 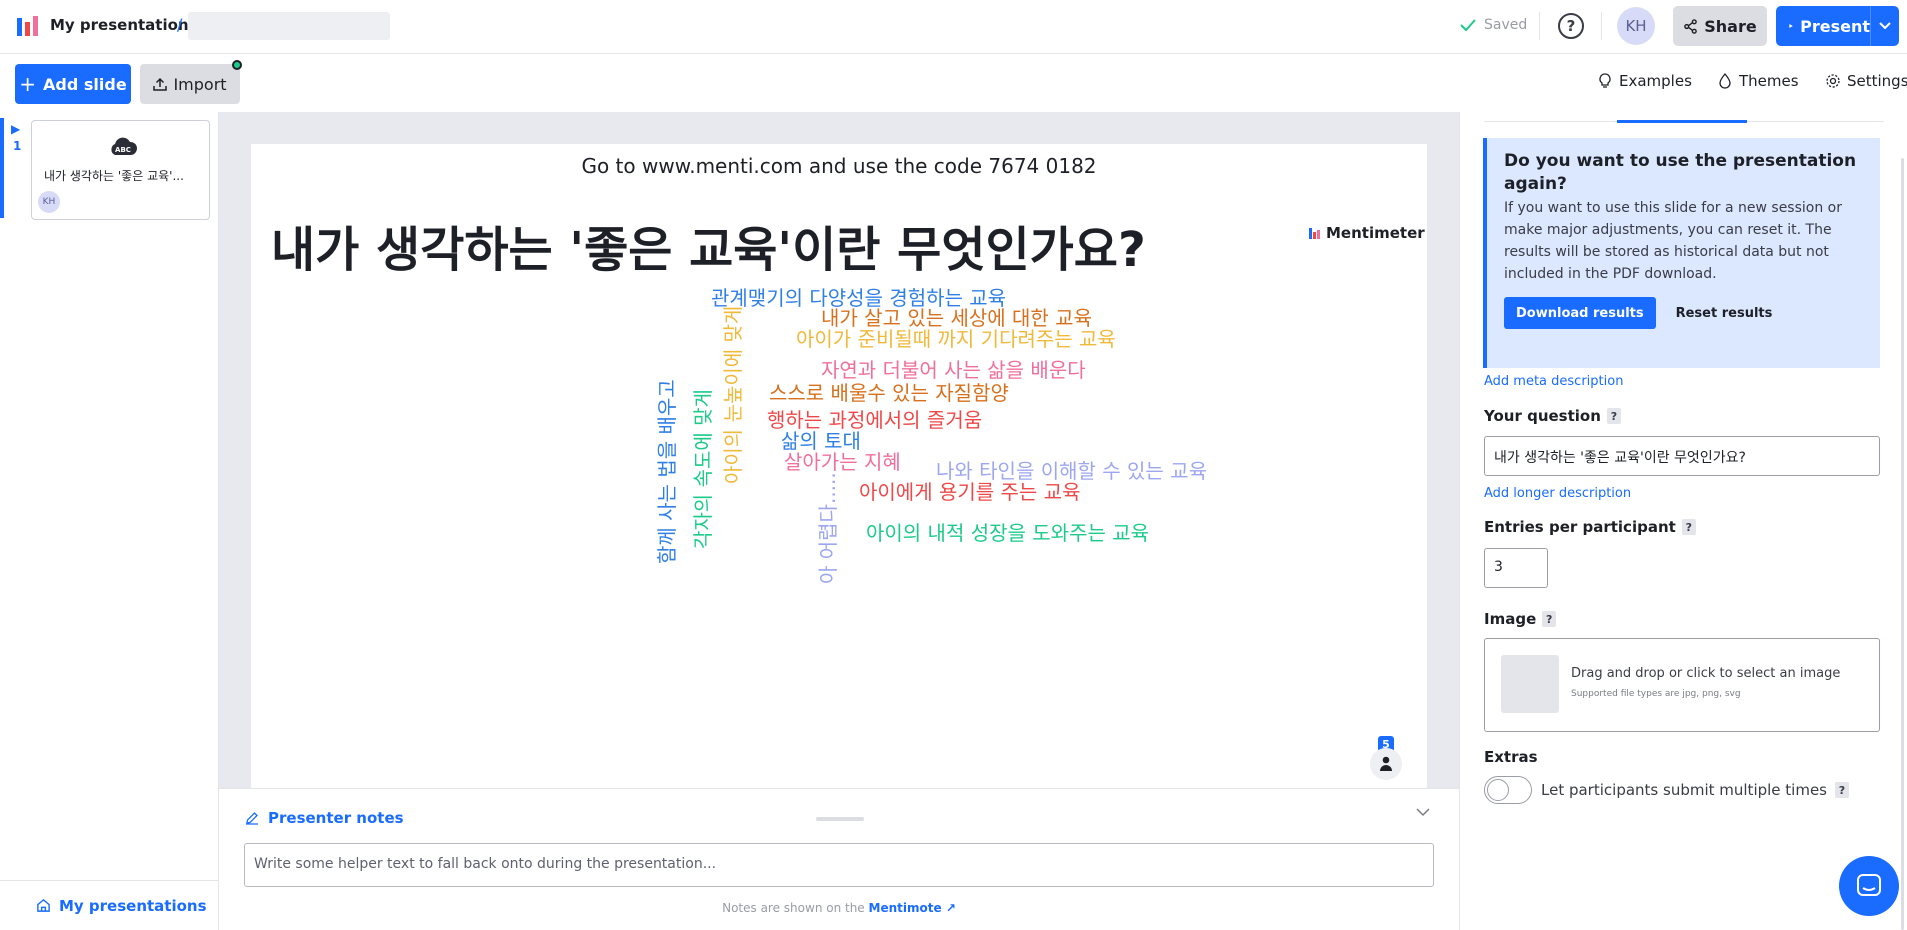 I want to click on themes-button: Themes, so click(x=1758, y=81).